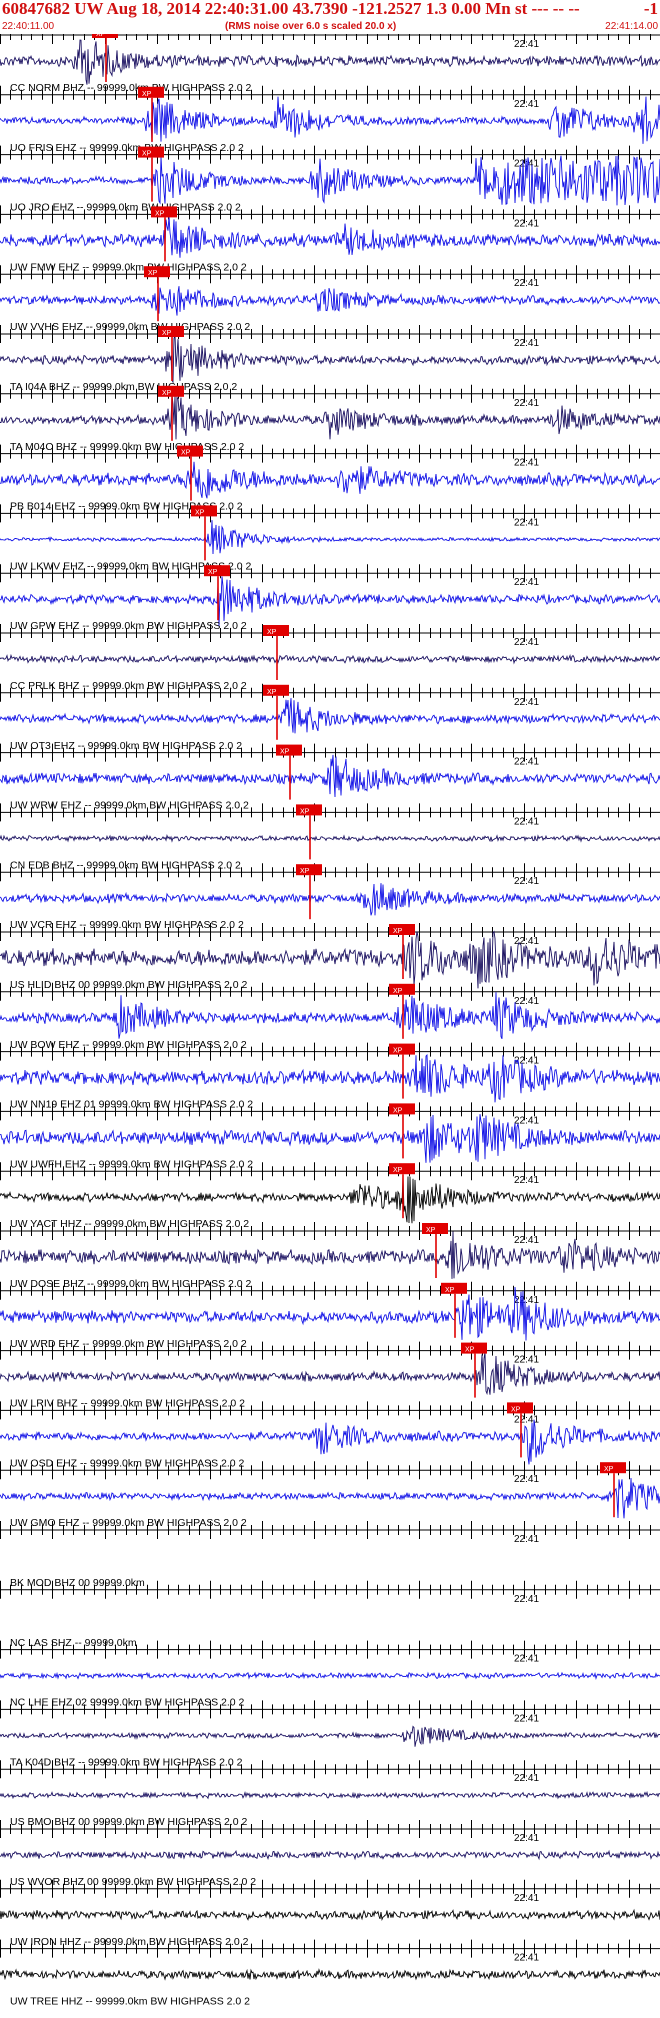 The height and width of the screenshot is (2018, 660). What do you see at coordinates (77, 1583) in the screenshot?
I see `station-label: BK MOD BHZ 00 99999.0km` at bounding box center [77, 1583].